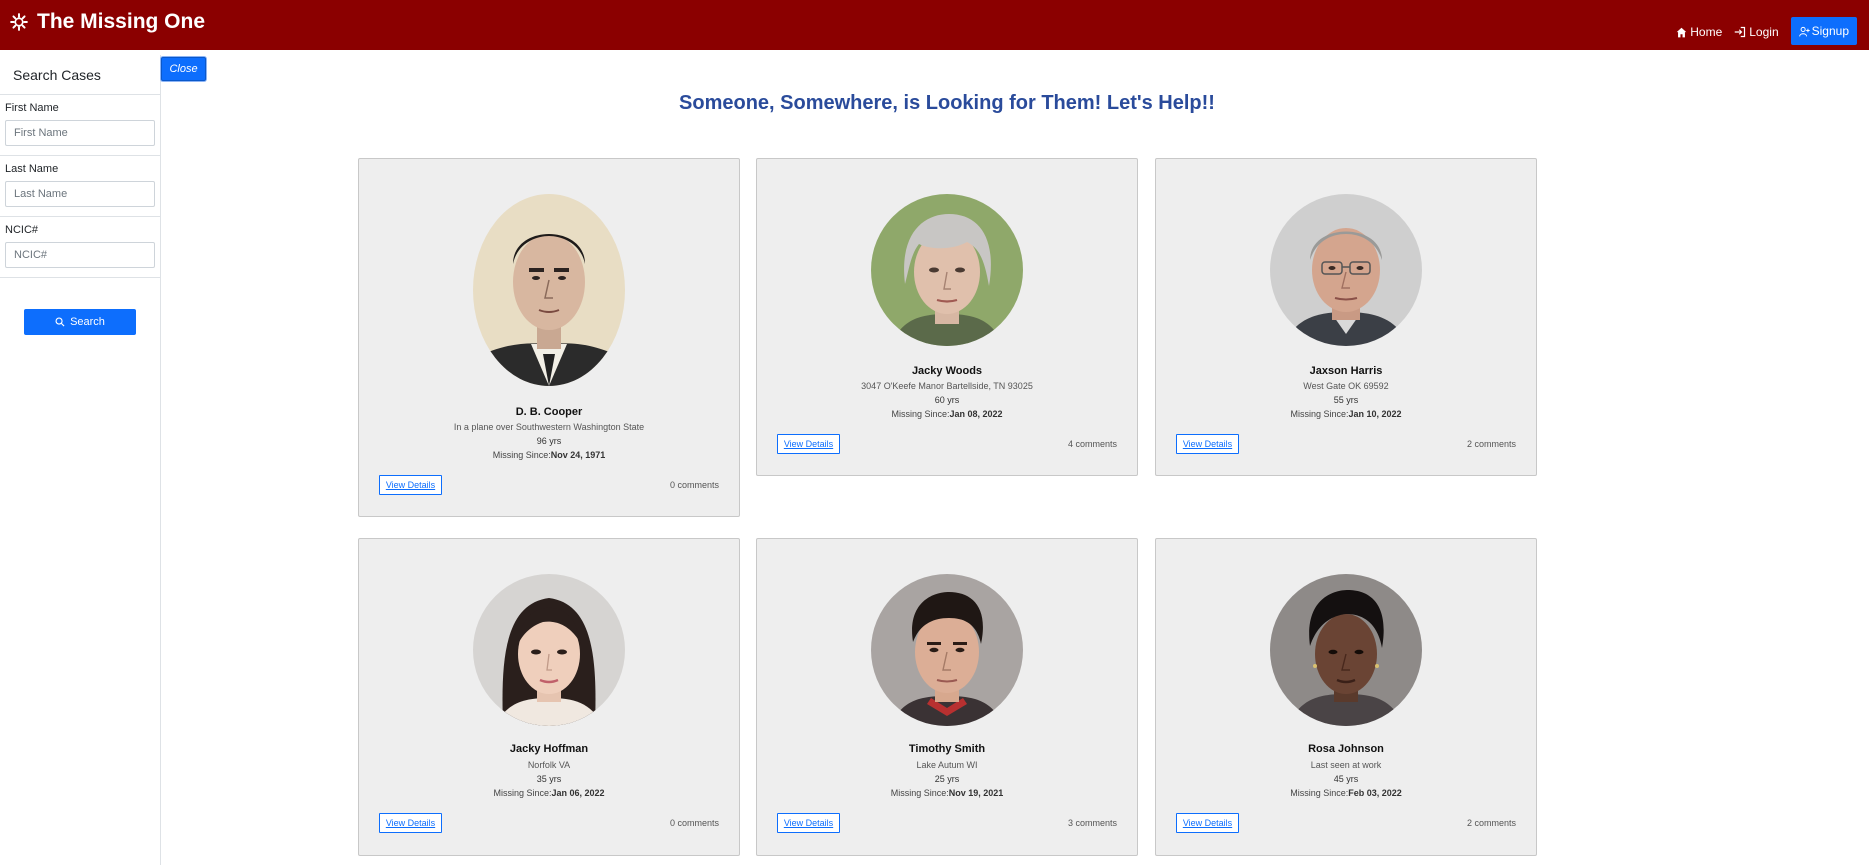 The height and width of the screenshot is (865, 1869). I want to click on signup-label: Signup, so click(1830, 31).